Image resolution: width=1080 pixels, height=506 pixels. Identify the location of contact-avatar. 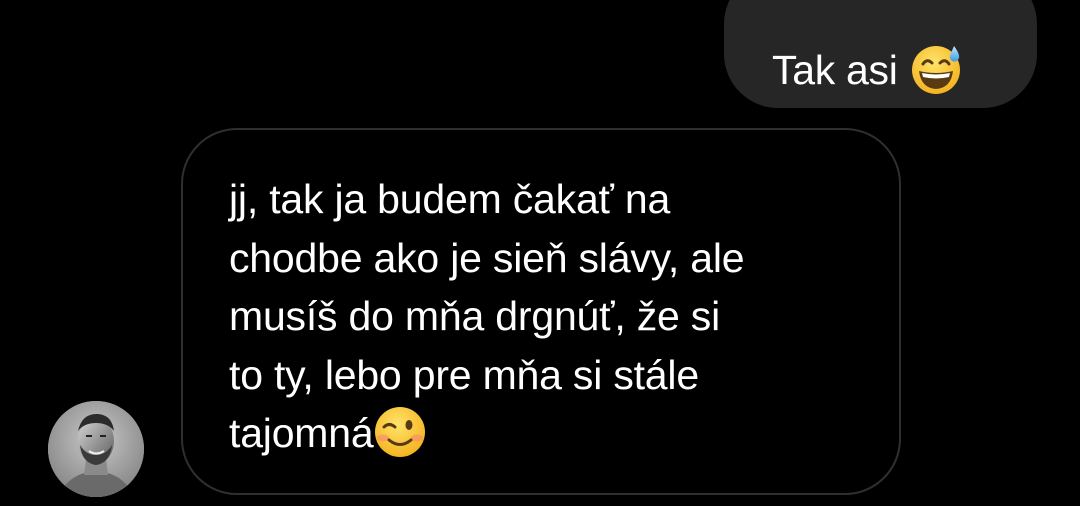
(96, 449).